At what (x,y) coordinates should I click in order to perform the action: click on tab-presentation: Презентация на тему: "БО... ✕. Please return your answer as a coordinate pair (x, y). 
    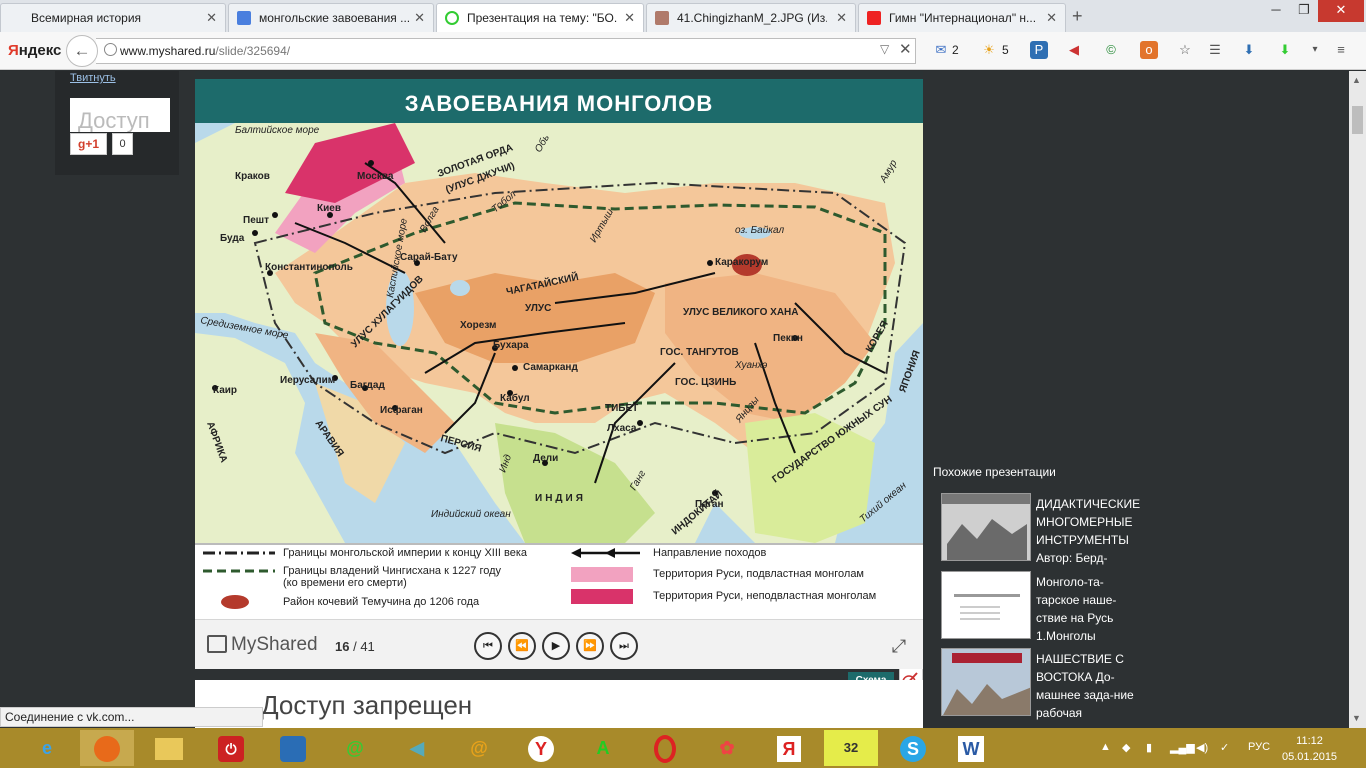
    Looking at the image, I should click on (540, 17).